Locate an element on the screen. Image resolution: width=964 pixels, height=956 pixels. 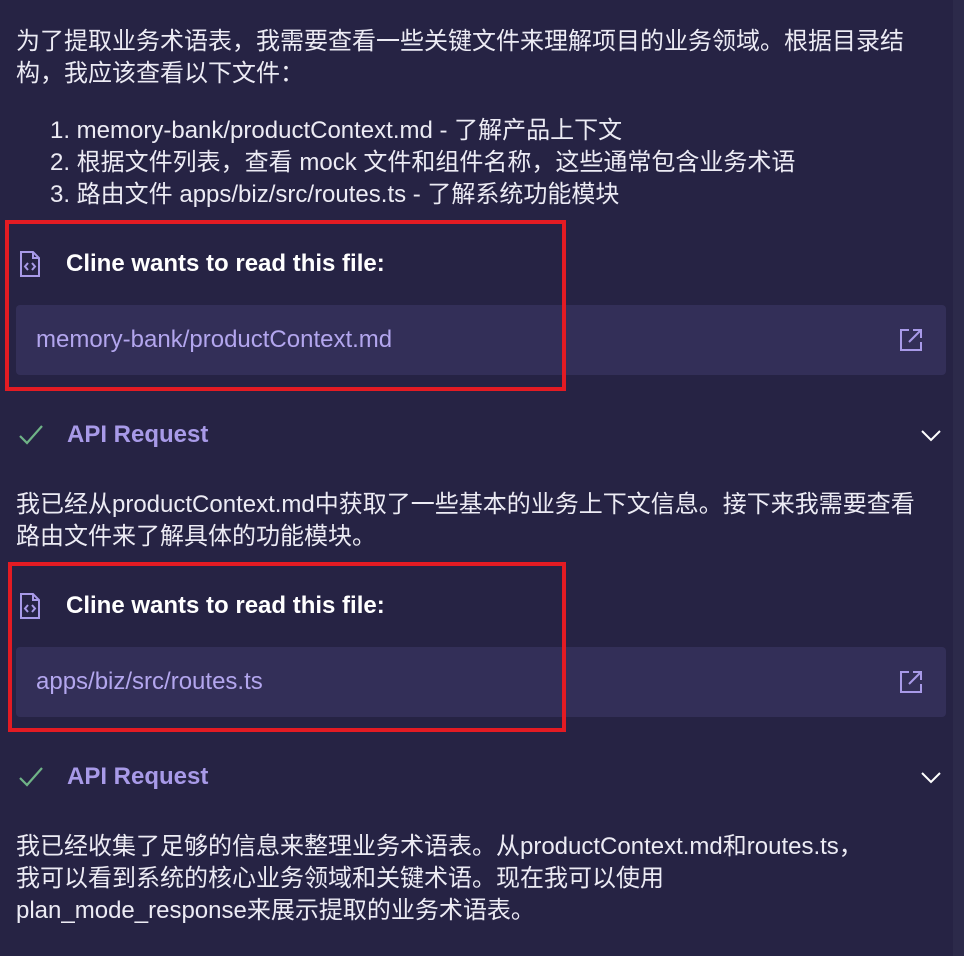
list-item: 2. 根据文件列表，查看 mock 文件和组件名称，这些通常包含业务术语 is located at coordinates (423, 162).